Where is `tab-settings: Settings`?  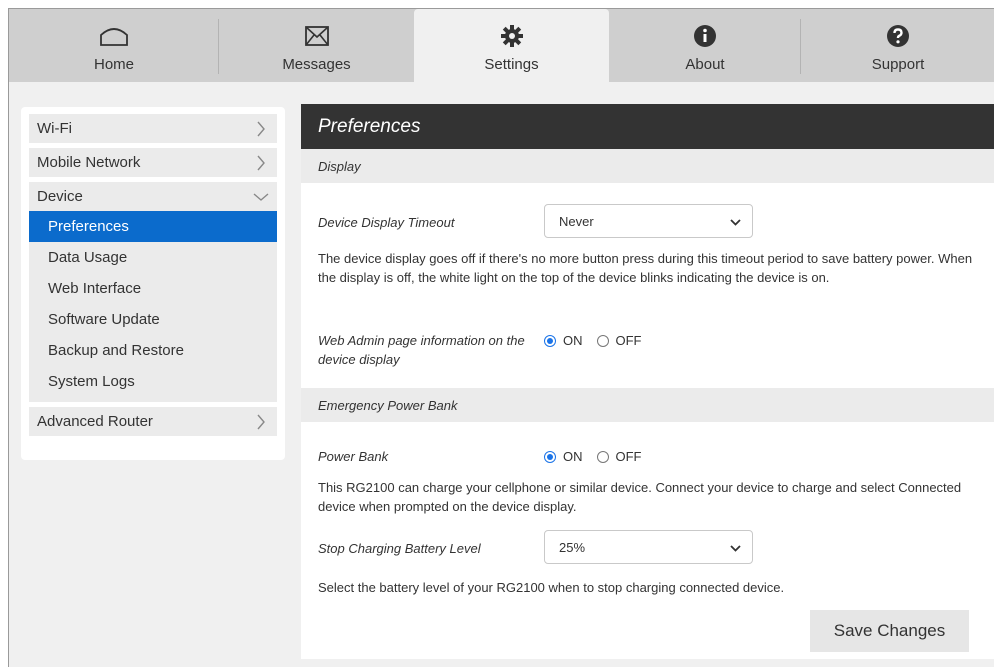
tab-settings: Settings is located at coordinates (511, 45).